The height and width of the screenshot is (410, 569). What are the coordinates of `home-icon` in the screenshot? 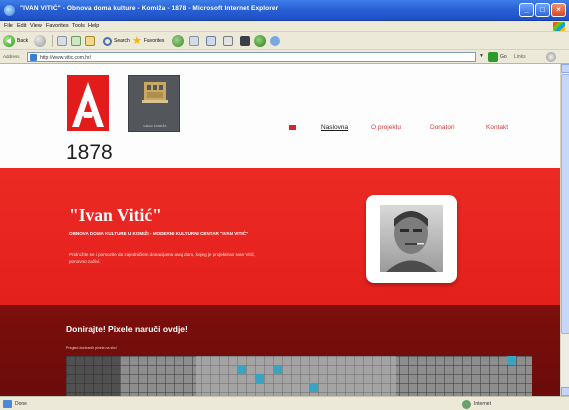 It's located at (90, 41).